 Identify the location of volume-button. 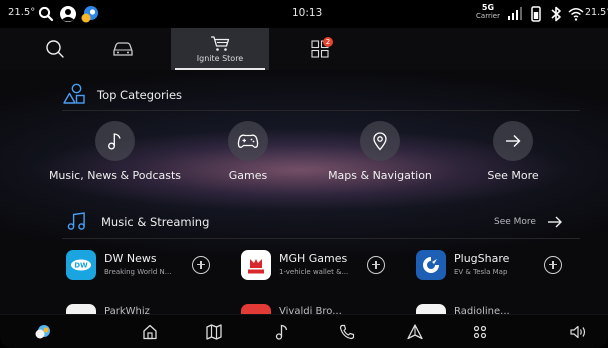
(579, 332).